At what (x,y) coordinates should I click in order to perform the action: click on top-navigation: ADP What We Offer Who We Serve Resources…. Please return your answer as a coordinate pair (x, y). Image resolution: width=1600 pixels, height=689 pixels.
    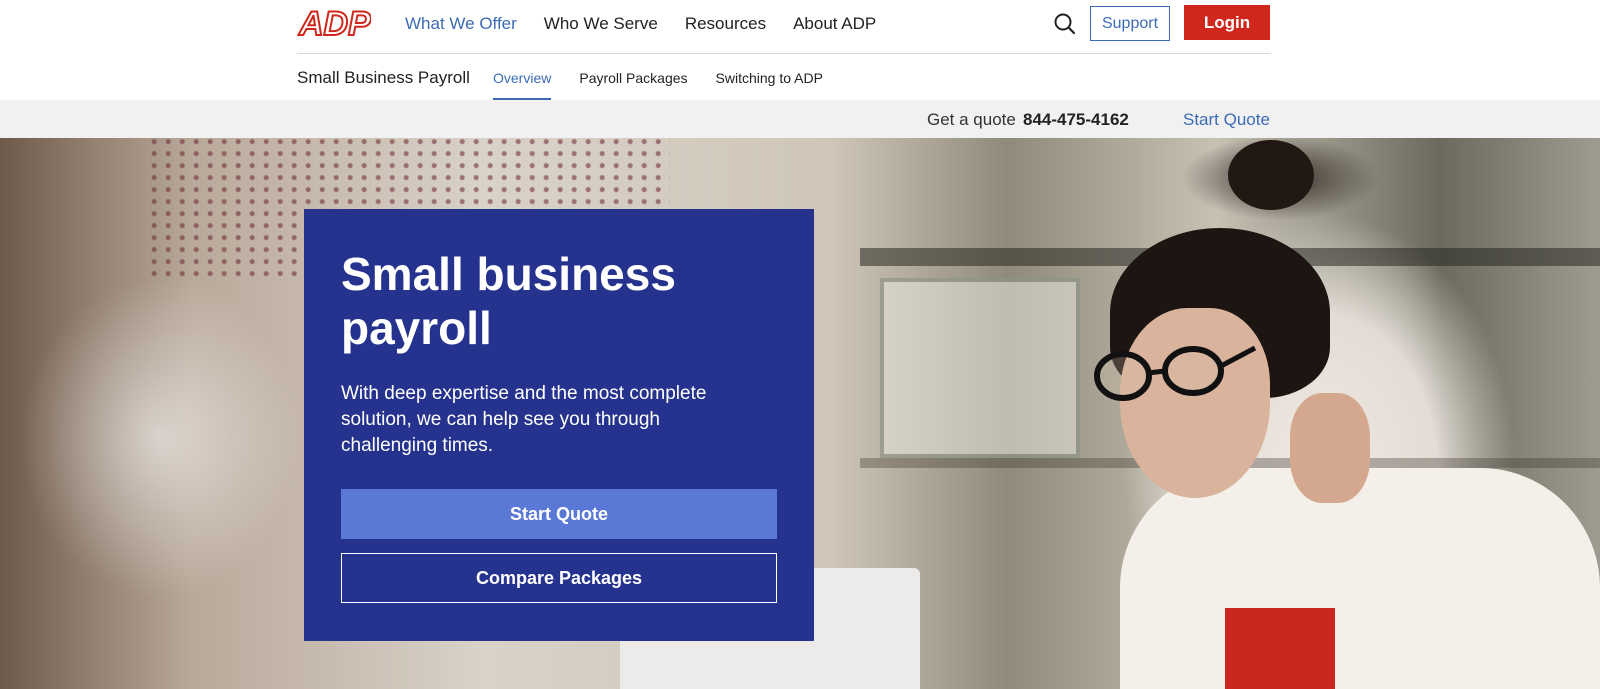
    Looking at the image, I should click on (800, 27).